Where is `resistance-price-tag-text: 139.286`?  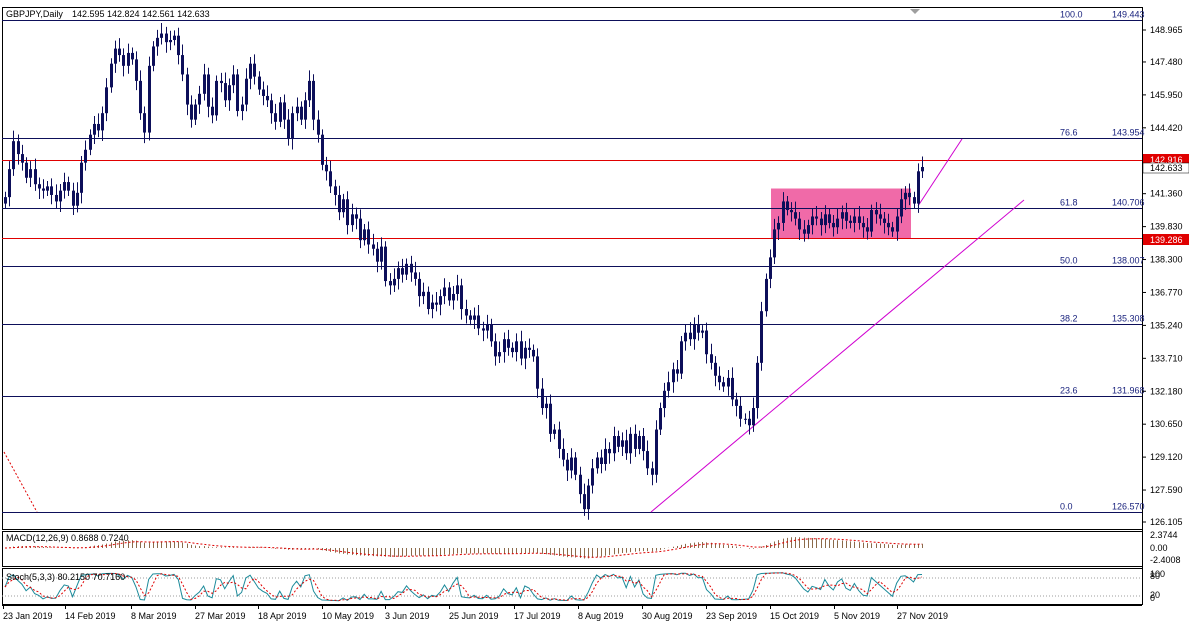
resistance-price-tag-text: 139.286 is located at coordinates (1166, 240).